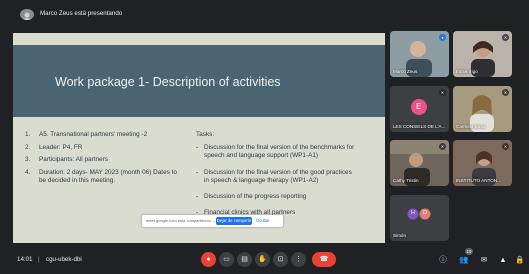  I want to click on host-controls-icon: 🔒, so click(520, 259).